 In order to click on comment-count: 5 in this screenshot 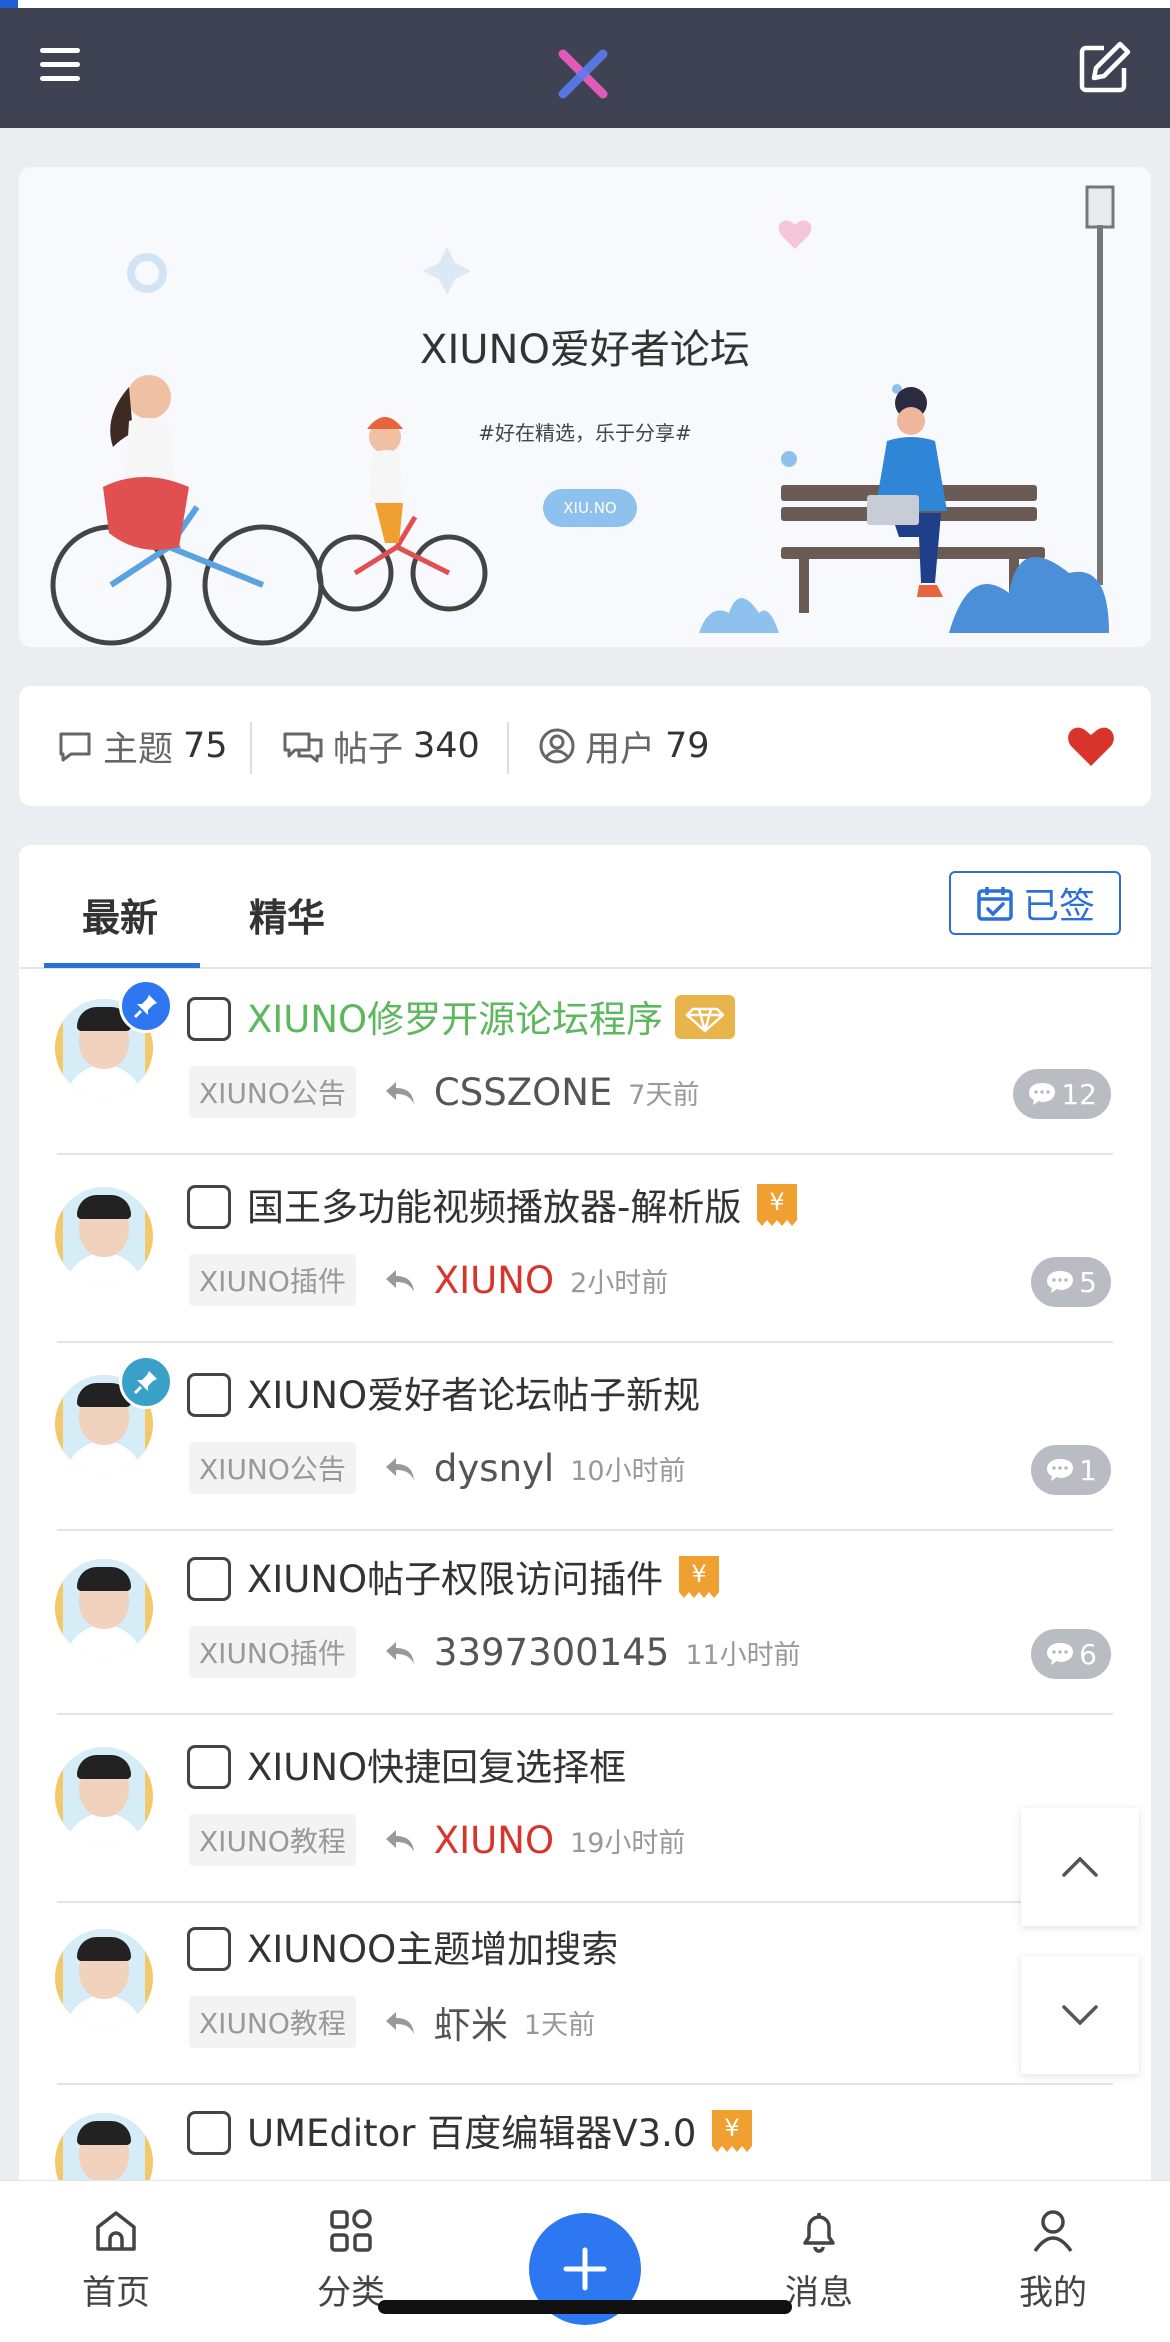, I will do `click(1071, 1282)`.